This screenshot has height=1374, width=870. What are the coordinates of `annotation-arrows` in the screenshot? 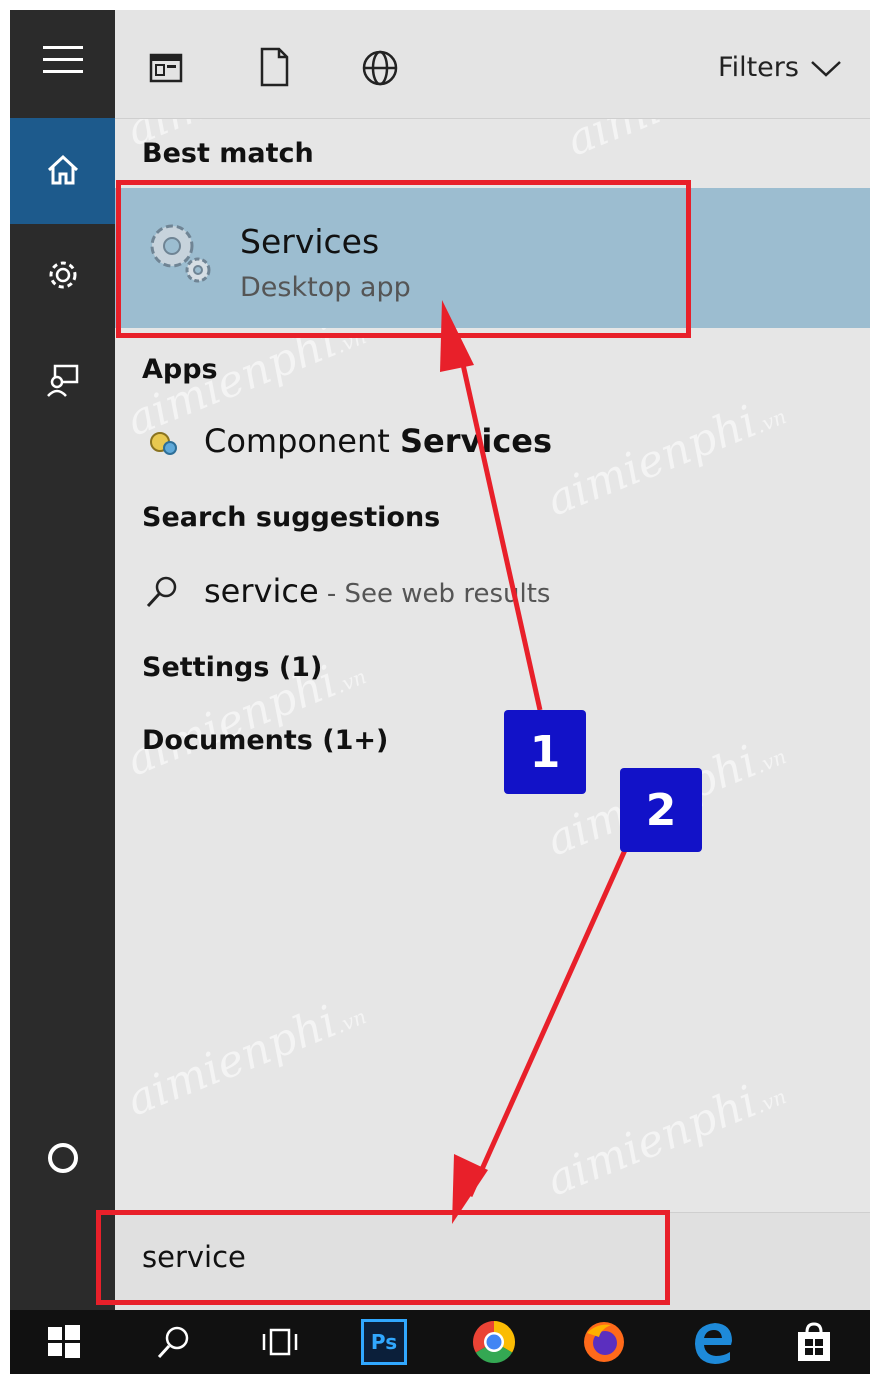 It's located at (534, 762).